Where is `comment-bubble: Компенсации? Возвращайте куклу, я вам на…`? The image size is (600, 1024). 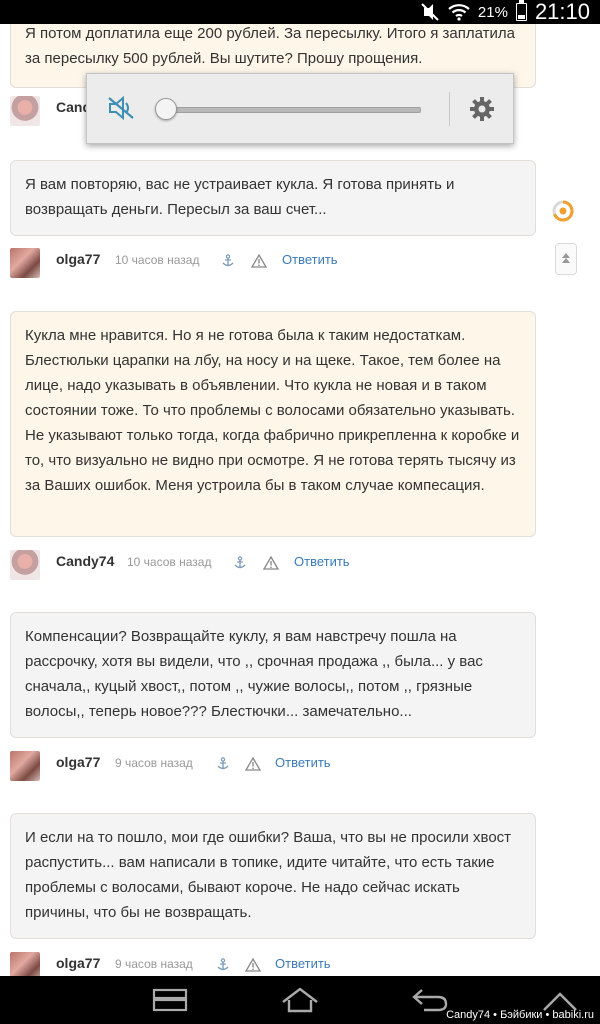 comment-bubble: Компенсации? Возвращайте куклу, я вам на… is located at coordinates (273, 675).